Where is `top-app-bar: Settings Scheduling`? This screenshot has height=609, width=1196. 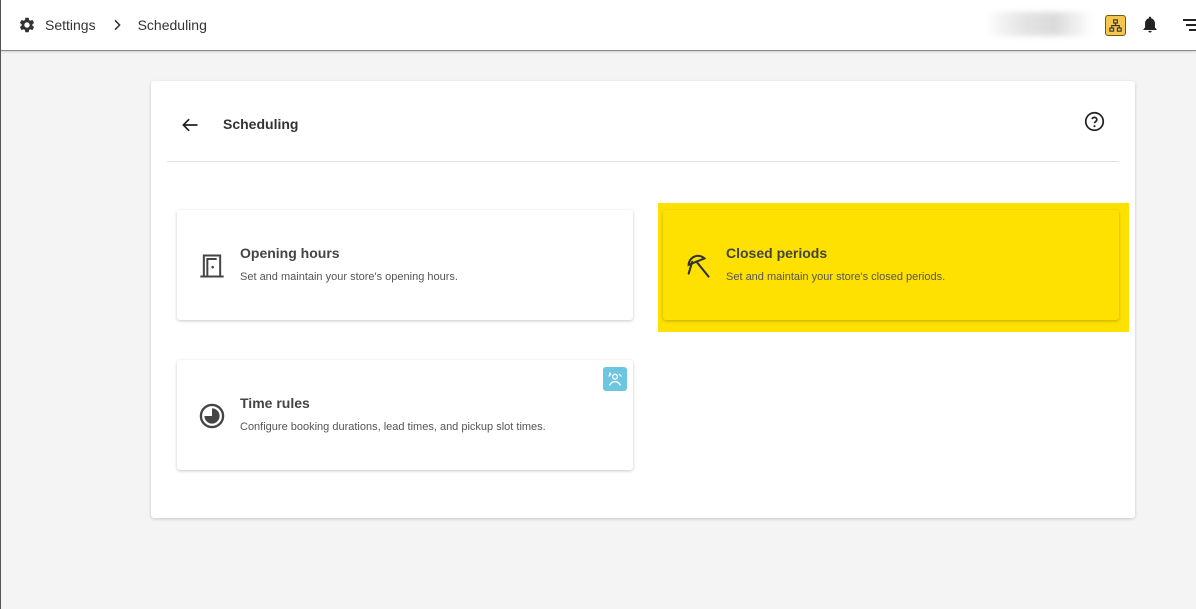 top-app-bar: Settings Scheduling is located at coordinates (598, 25).